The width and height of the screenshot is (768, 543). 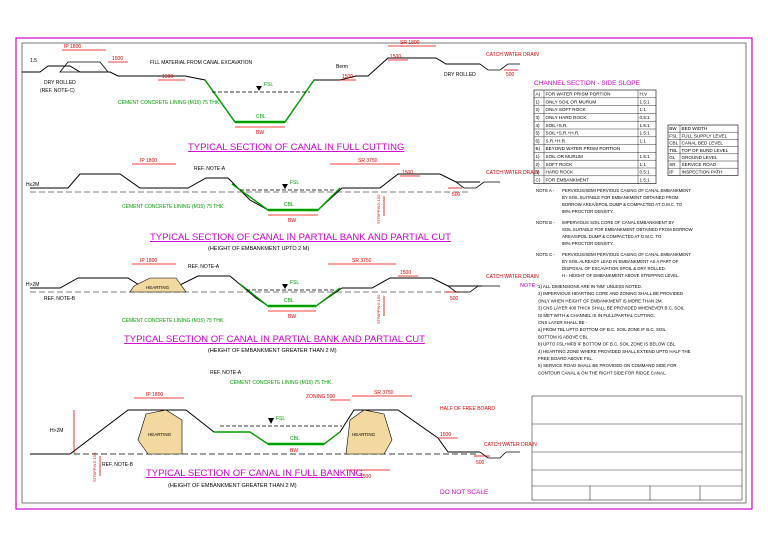 I want to click on note-item: BOTTOM IS ABOVE CBL, so click(x=563, y=336).